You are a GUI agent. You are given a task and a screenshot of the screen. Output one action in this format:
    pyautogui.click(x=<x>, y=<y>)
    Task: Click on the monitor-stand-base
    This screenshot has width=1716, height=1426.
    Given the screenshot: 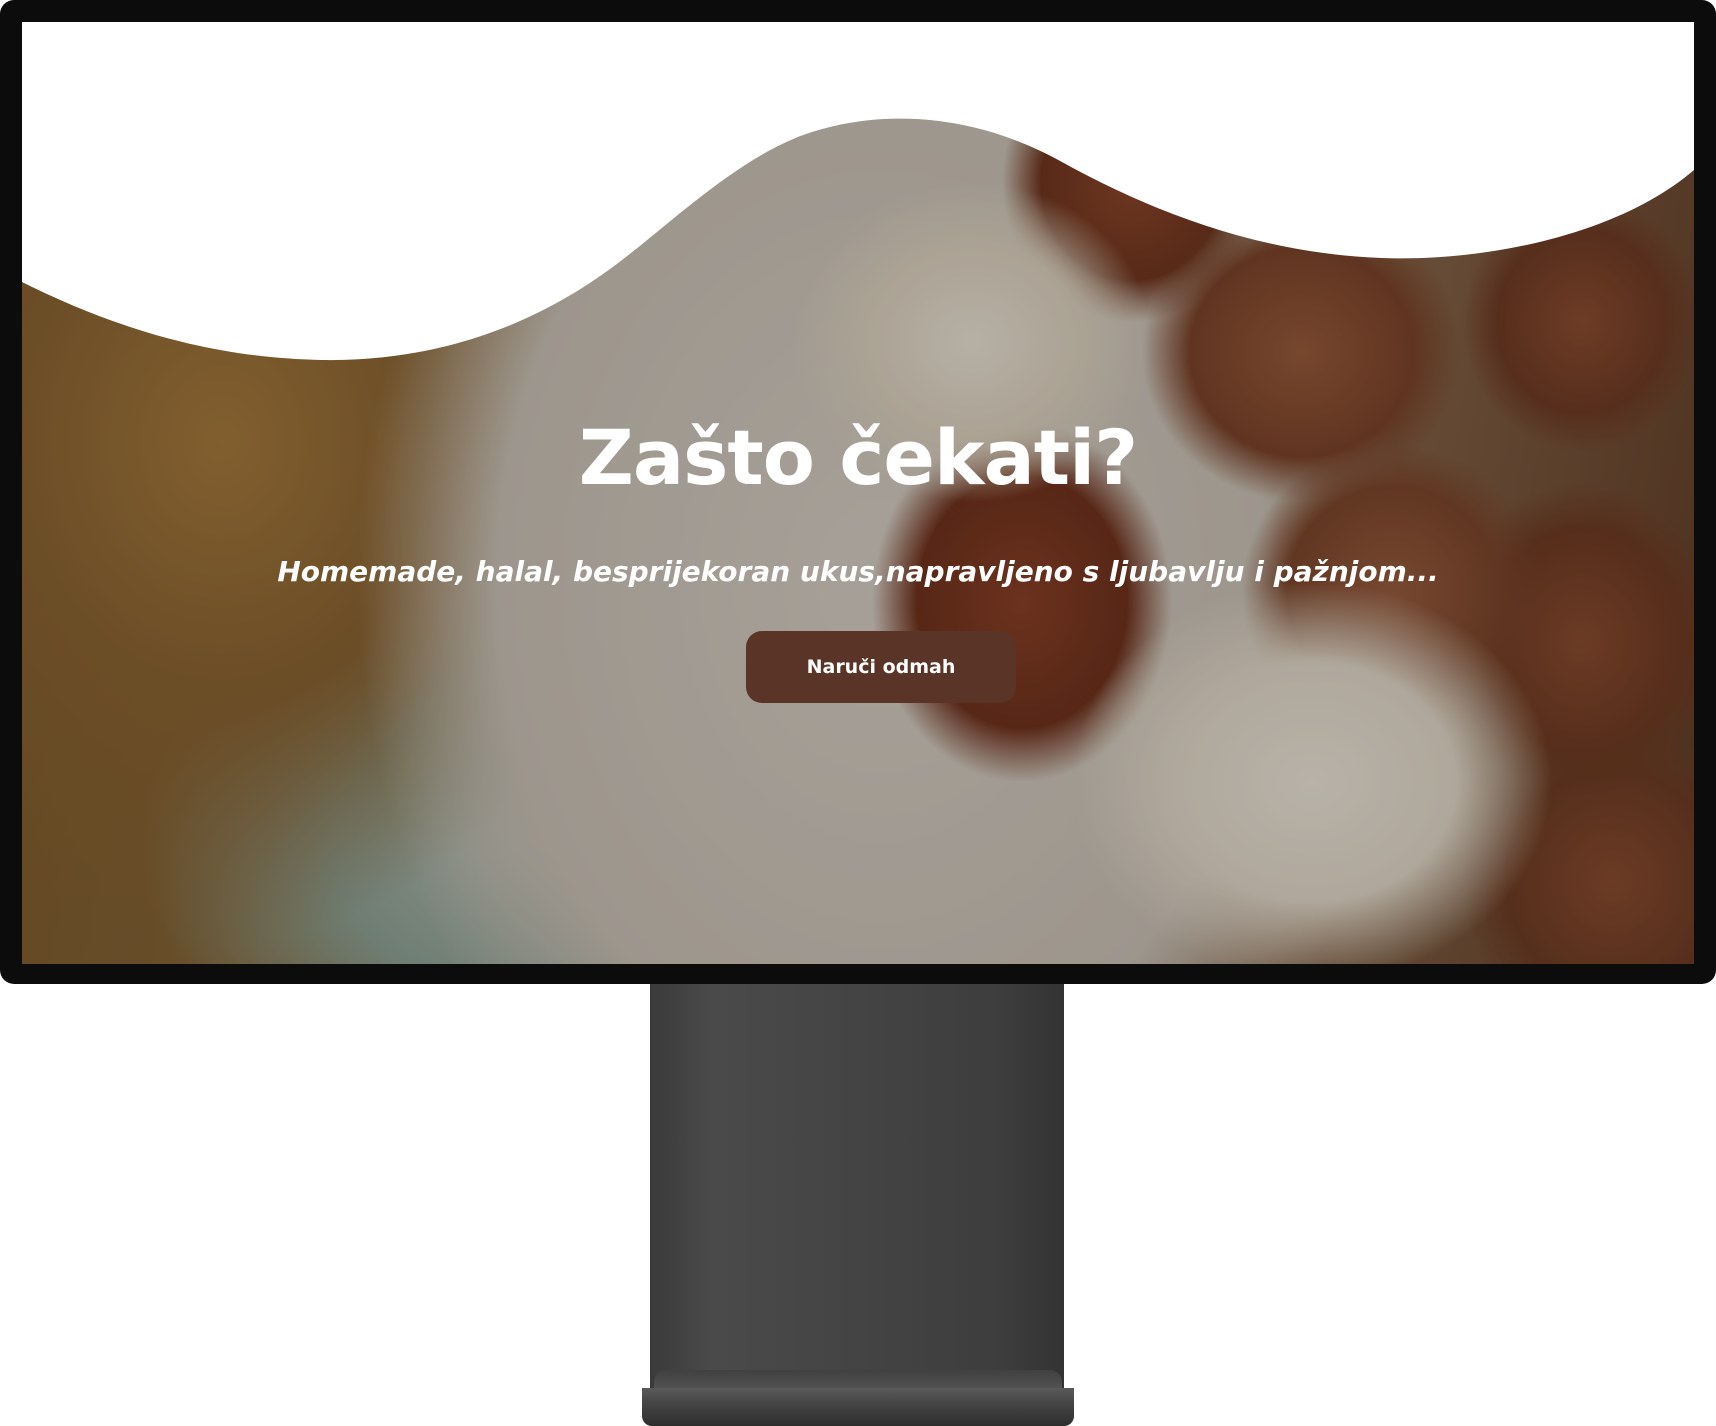 What is the action you would take?
    pyautogui.click(x=858, y=1407)
    